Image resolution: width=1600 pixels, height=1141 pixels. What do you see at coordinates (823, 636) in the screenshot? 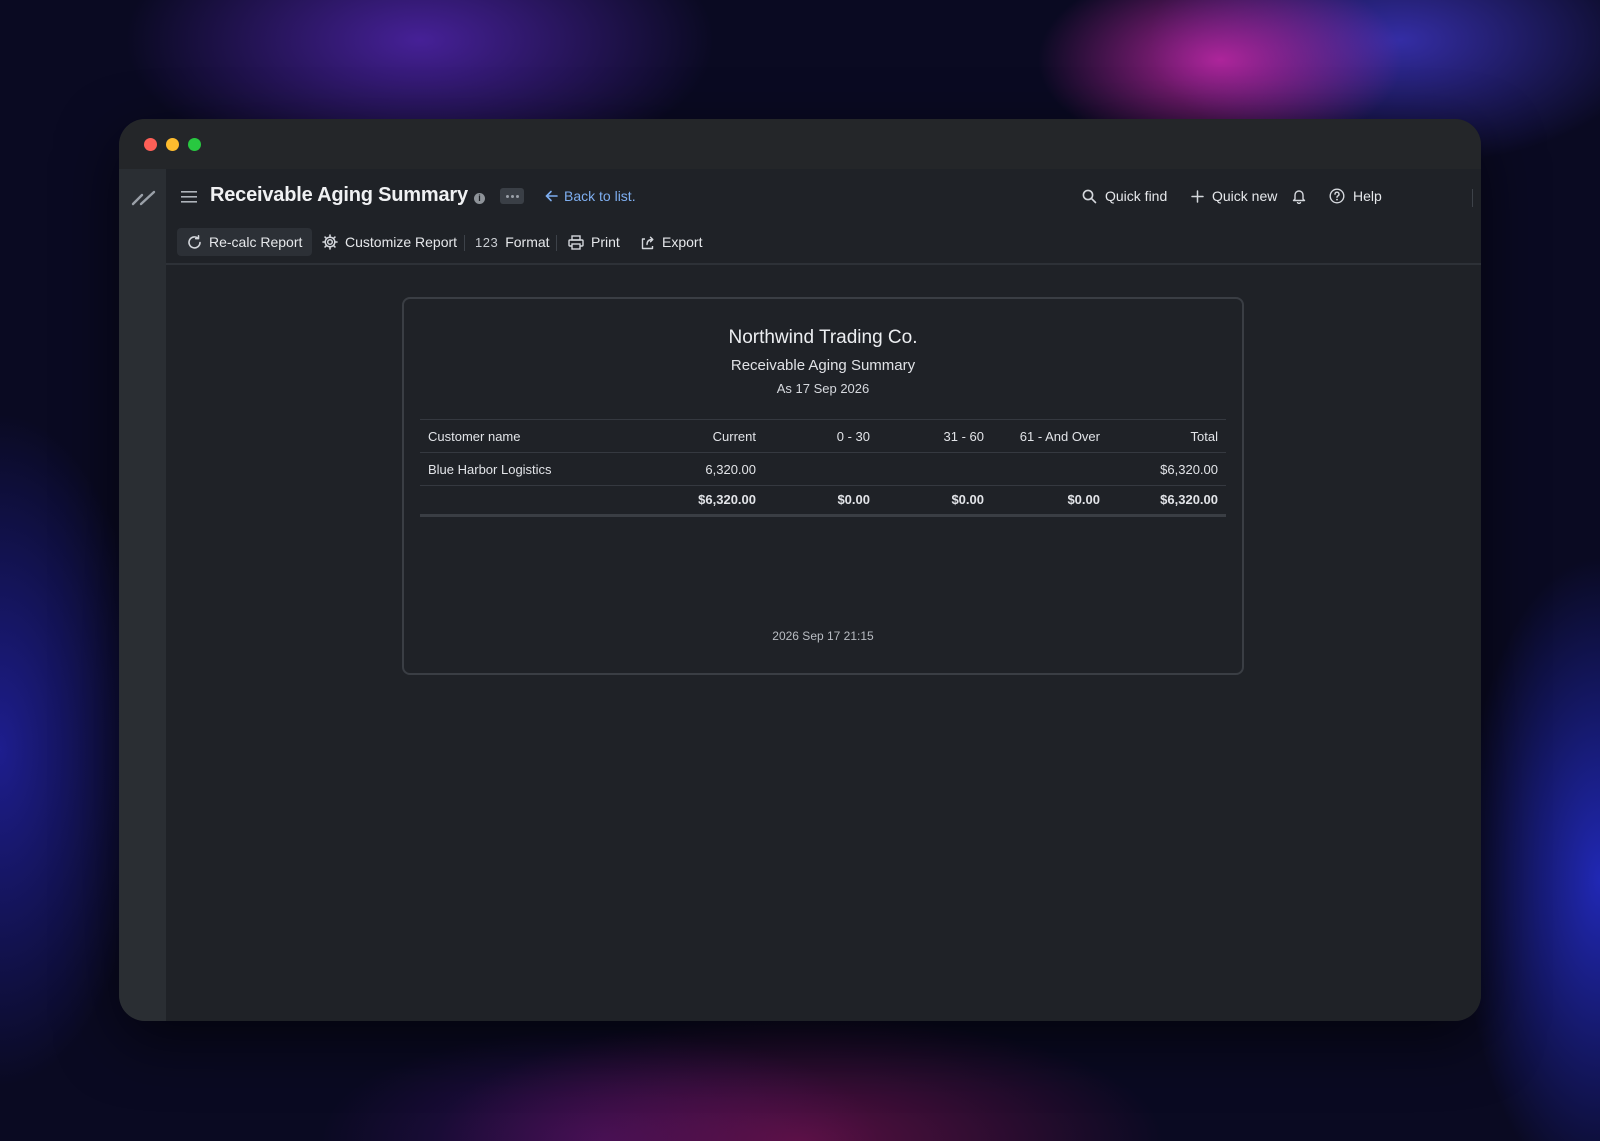
I see `report-generated-timestamp: 2026 Sep 17 21:15` at bounding box center [823, 636].